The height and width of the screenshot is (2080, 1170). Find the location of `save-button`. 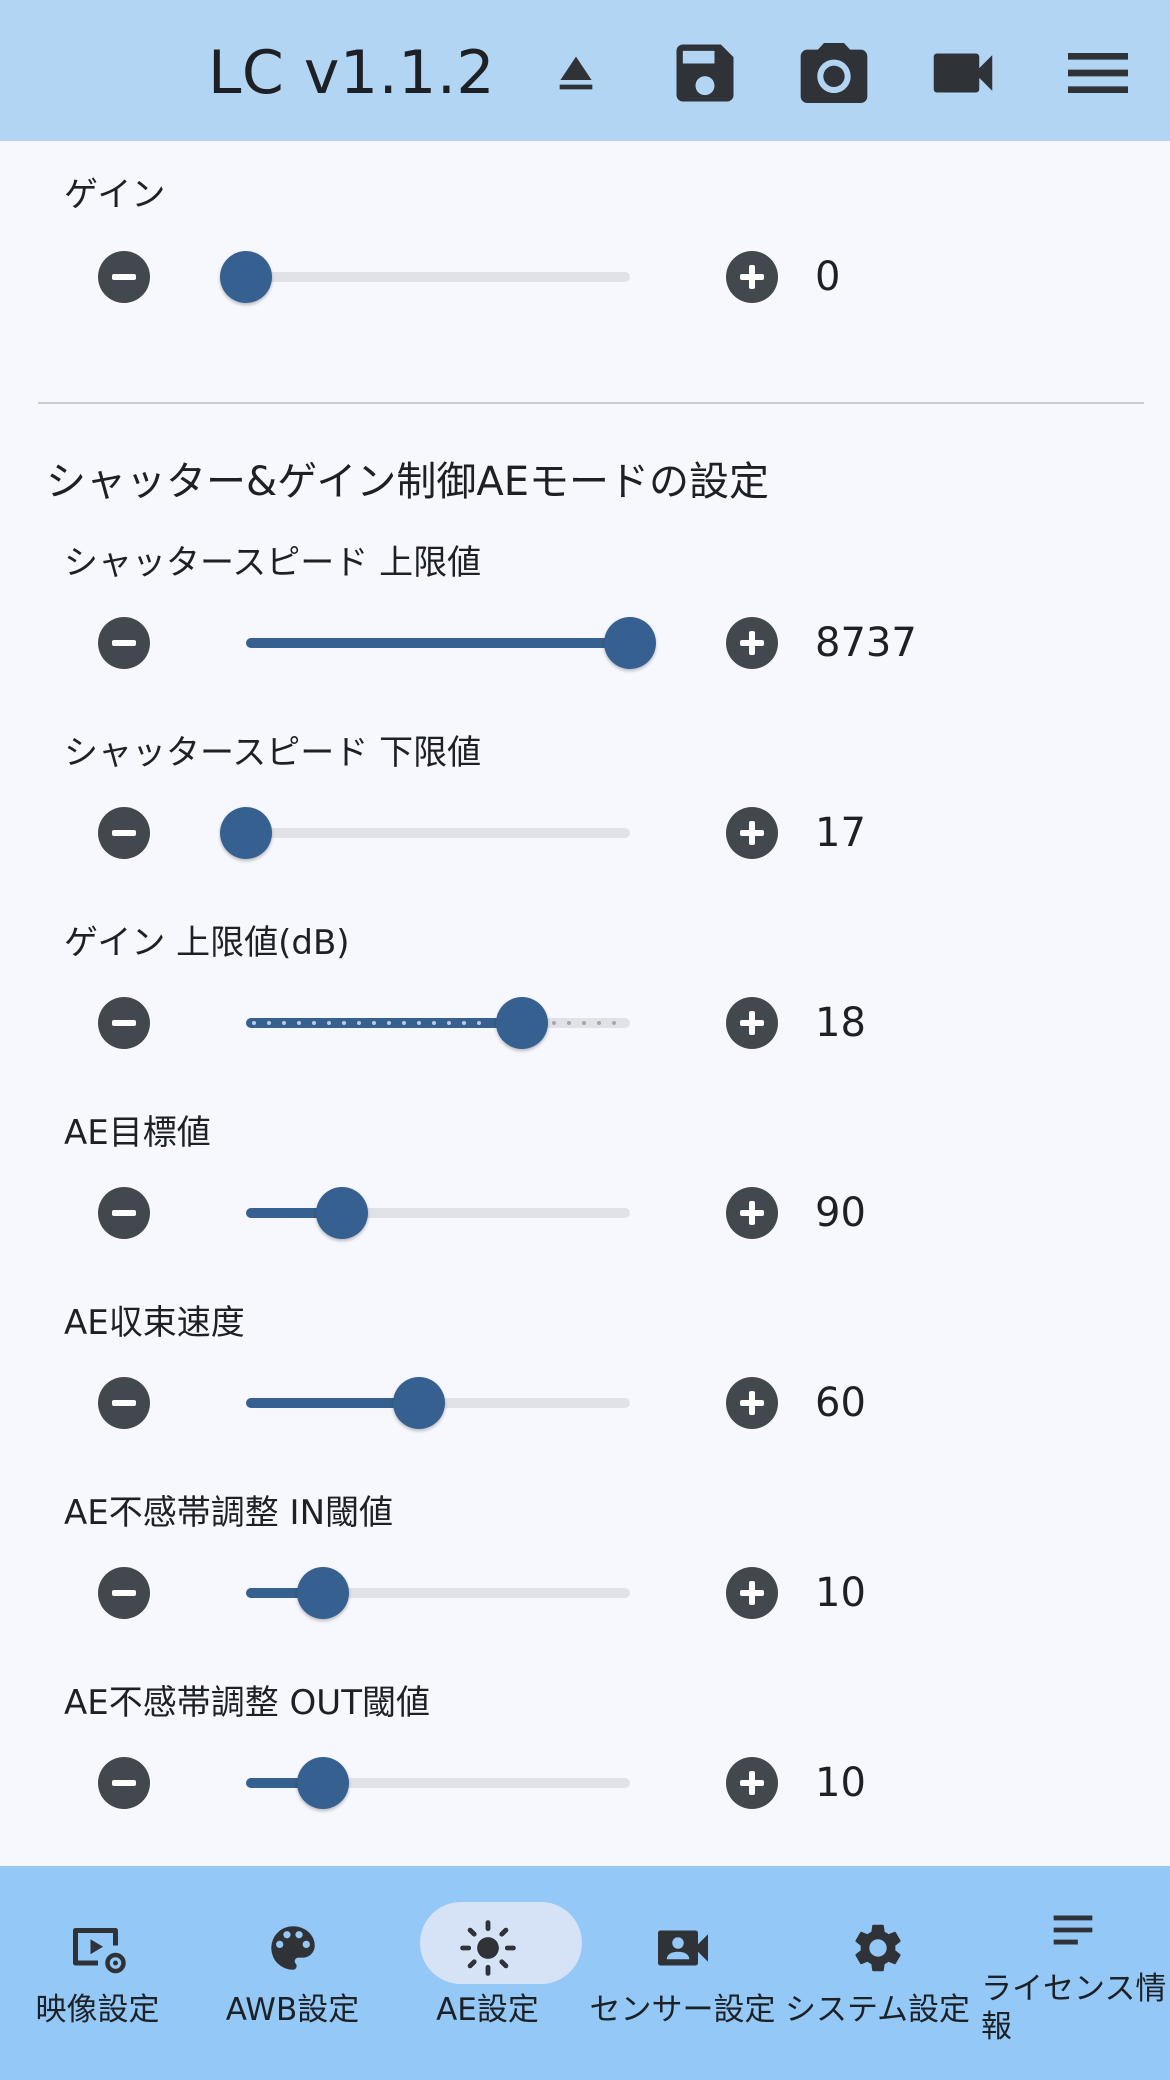

save-button is located at coordinates (705, 73).